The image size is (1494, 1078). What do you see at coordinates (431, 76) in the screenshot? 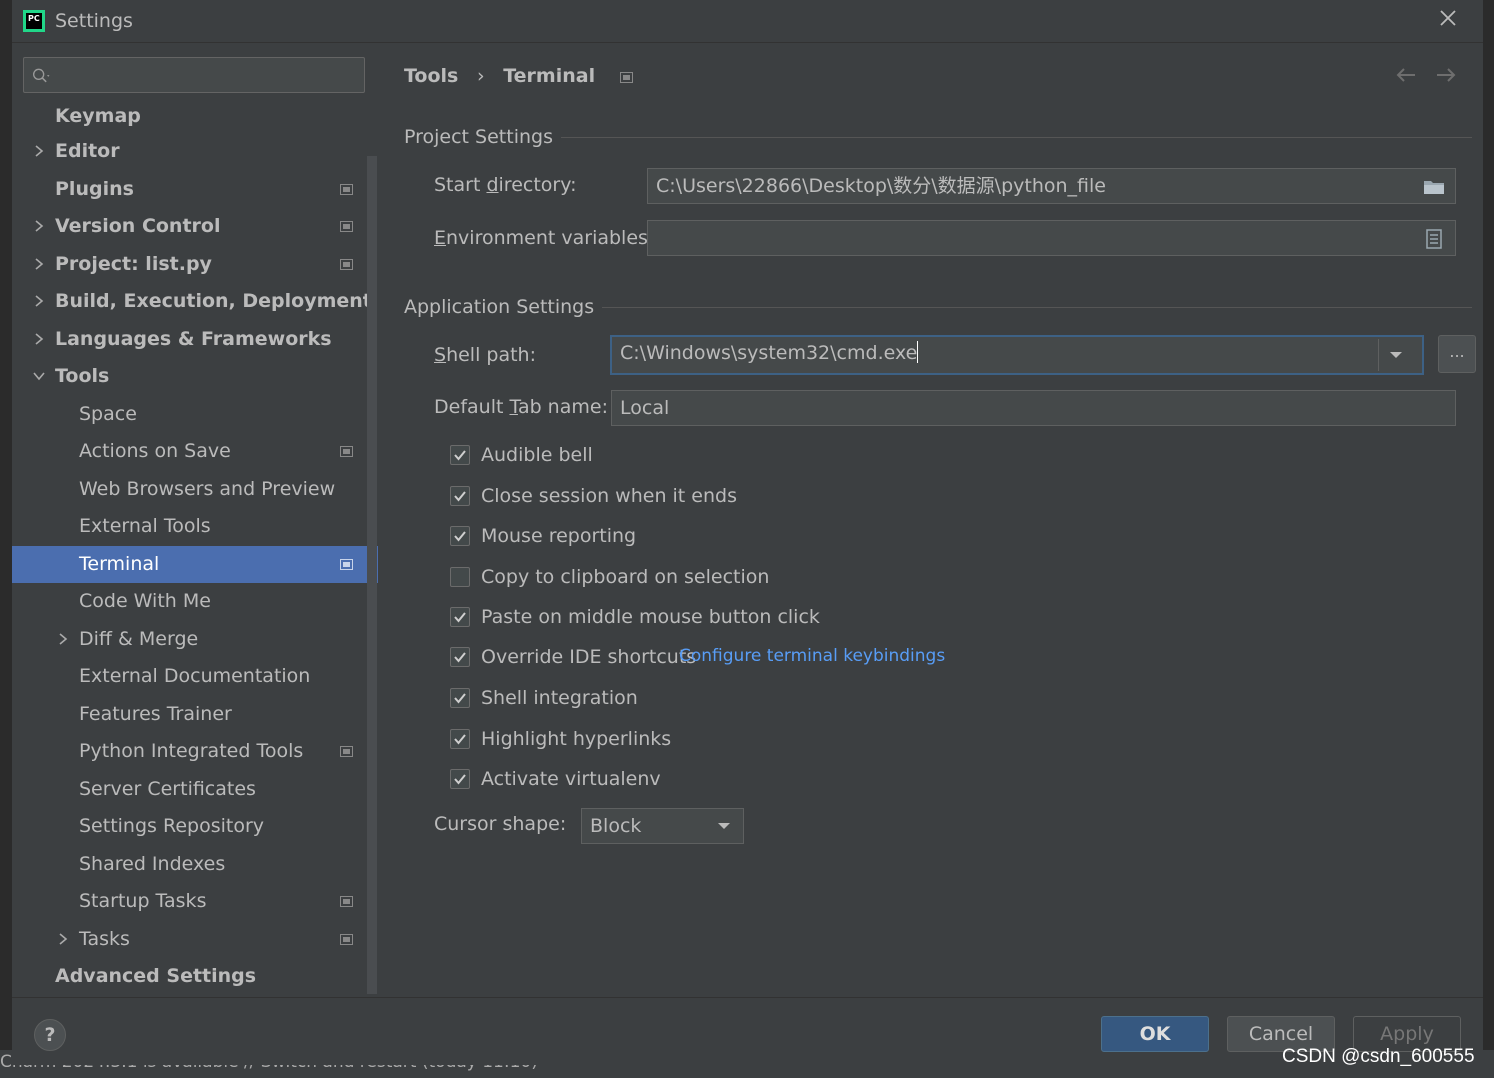
I see `breadcrumb-tools: Tools` at bounding box center [431, 76].